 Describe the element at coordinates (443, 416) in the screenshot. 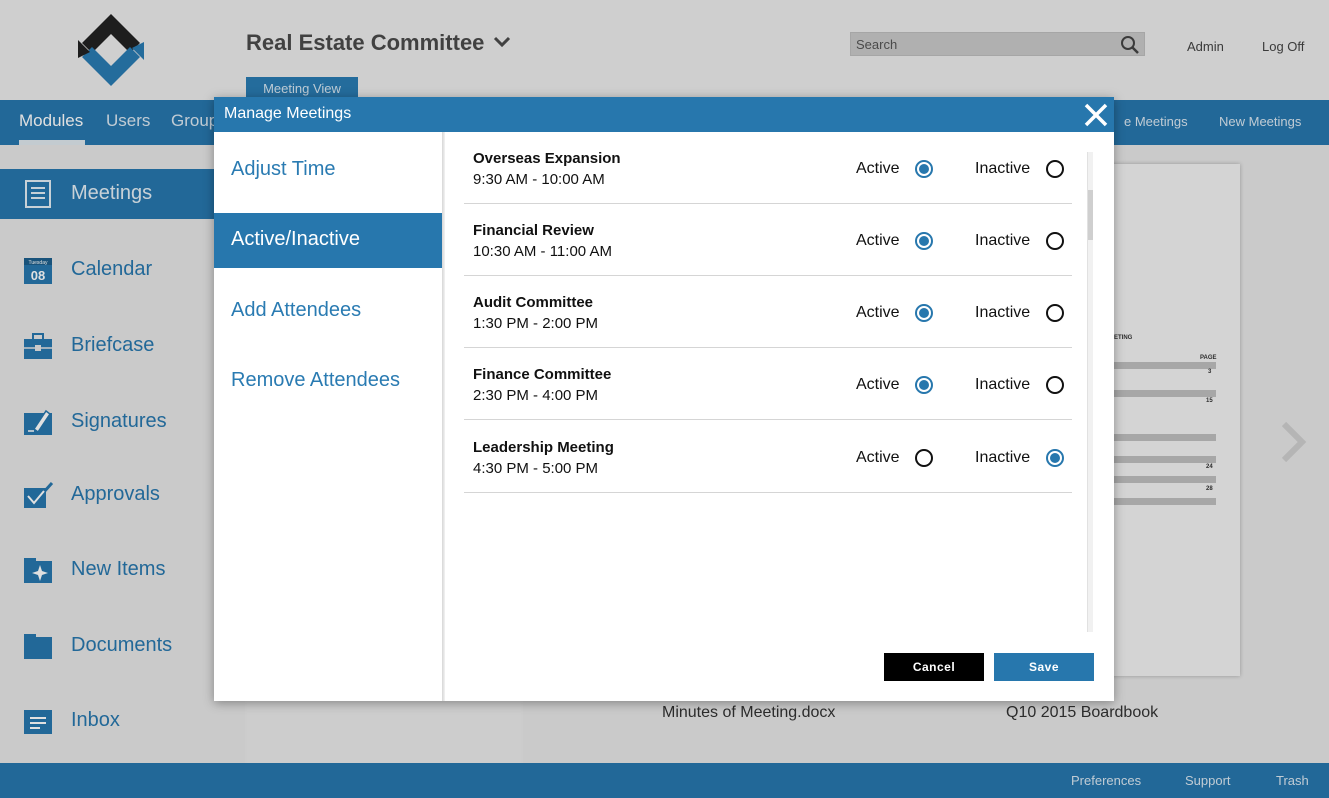

I see `menu-divider` at that location.